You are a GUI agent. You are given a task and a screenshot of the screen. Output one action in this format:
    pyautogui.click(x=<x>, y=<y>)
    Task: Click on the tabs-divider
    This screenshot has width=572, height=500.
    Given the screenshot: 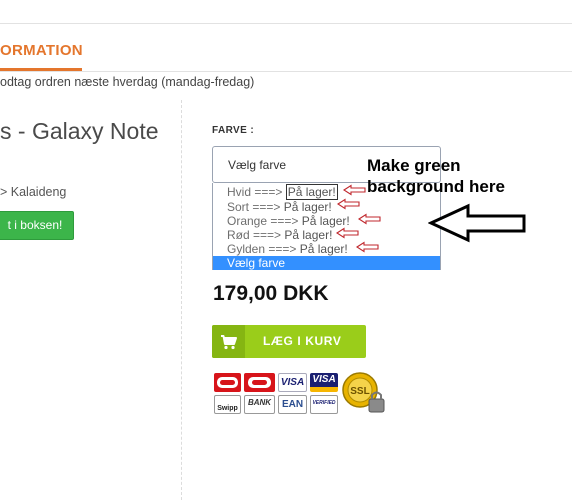 What is the action you would take?
    pyautogui.click(x=286, y=71)
    